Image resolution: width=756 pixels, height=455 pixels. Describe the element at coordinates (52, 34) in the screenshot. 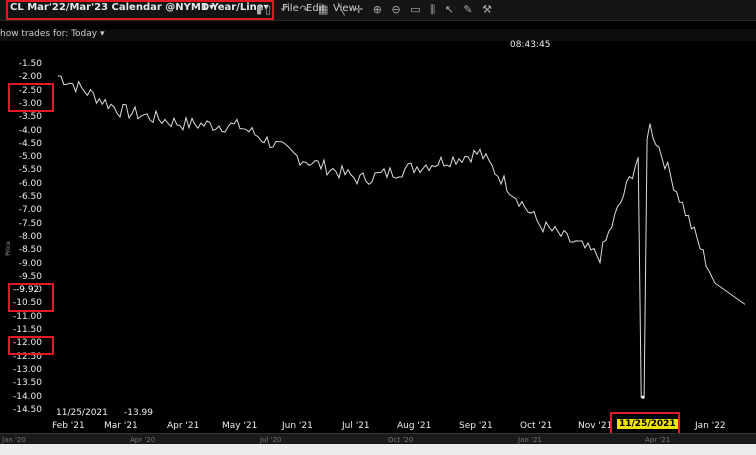

I see `show-trades-selector: how trades for: Today ▾` at that location.